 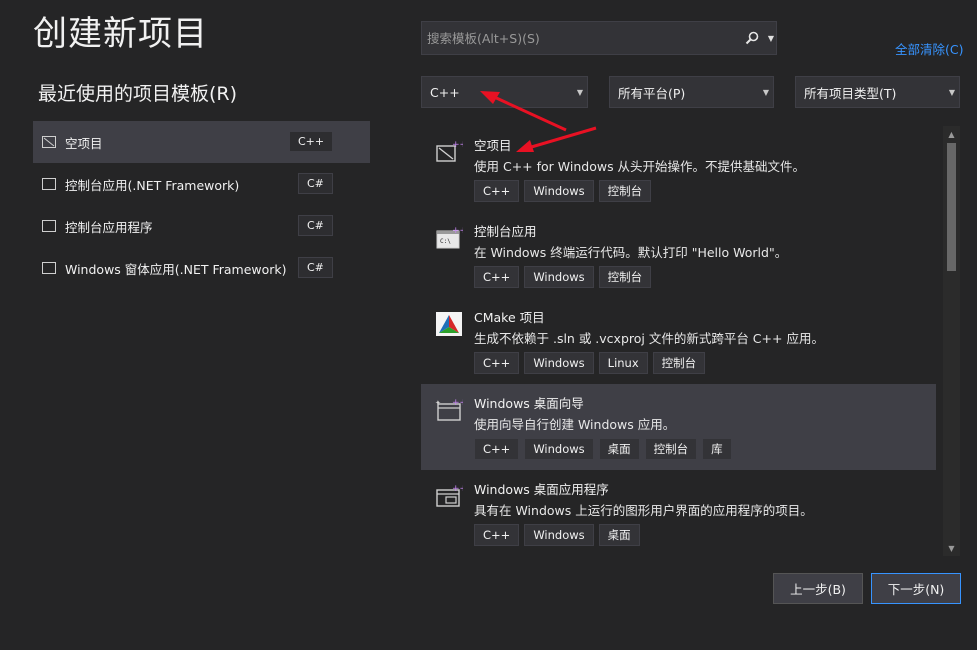 What do you see at coordinates (201, 142) in the screenshot?
I see `recent-item-empty-project: 空项目 C++` at bounding box center [201, 142].